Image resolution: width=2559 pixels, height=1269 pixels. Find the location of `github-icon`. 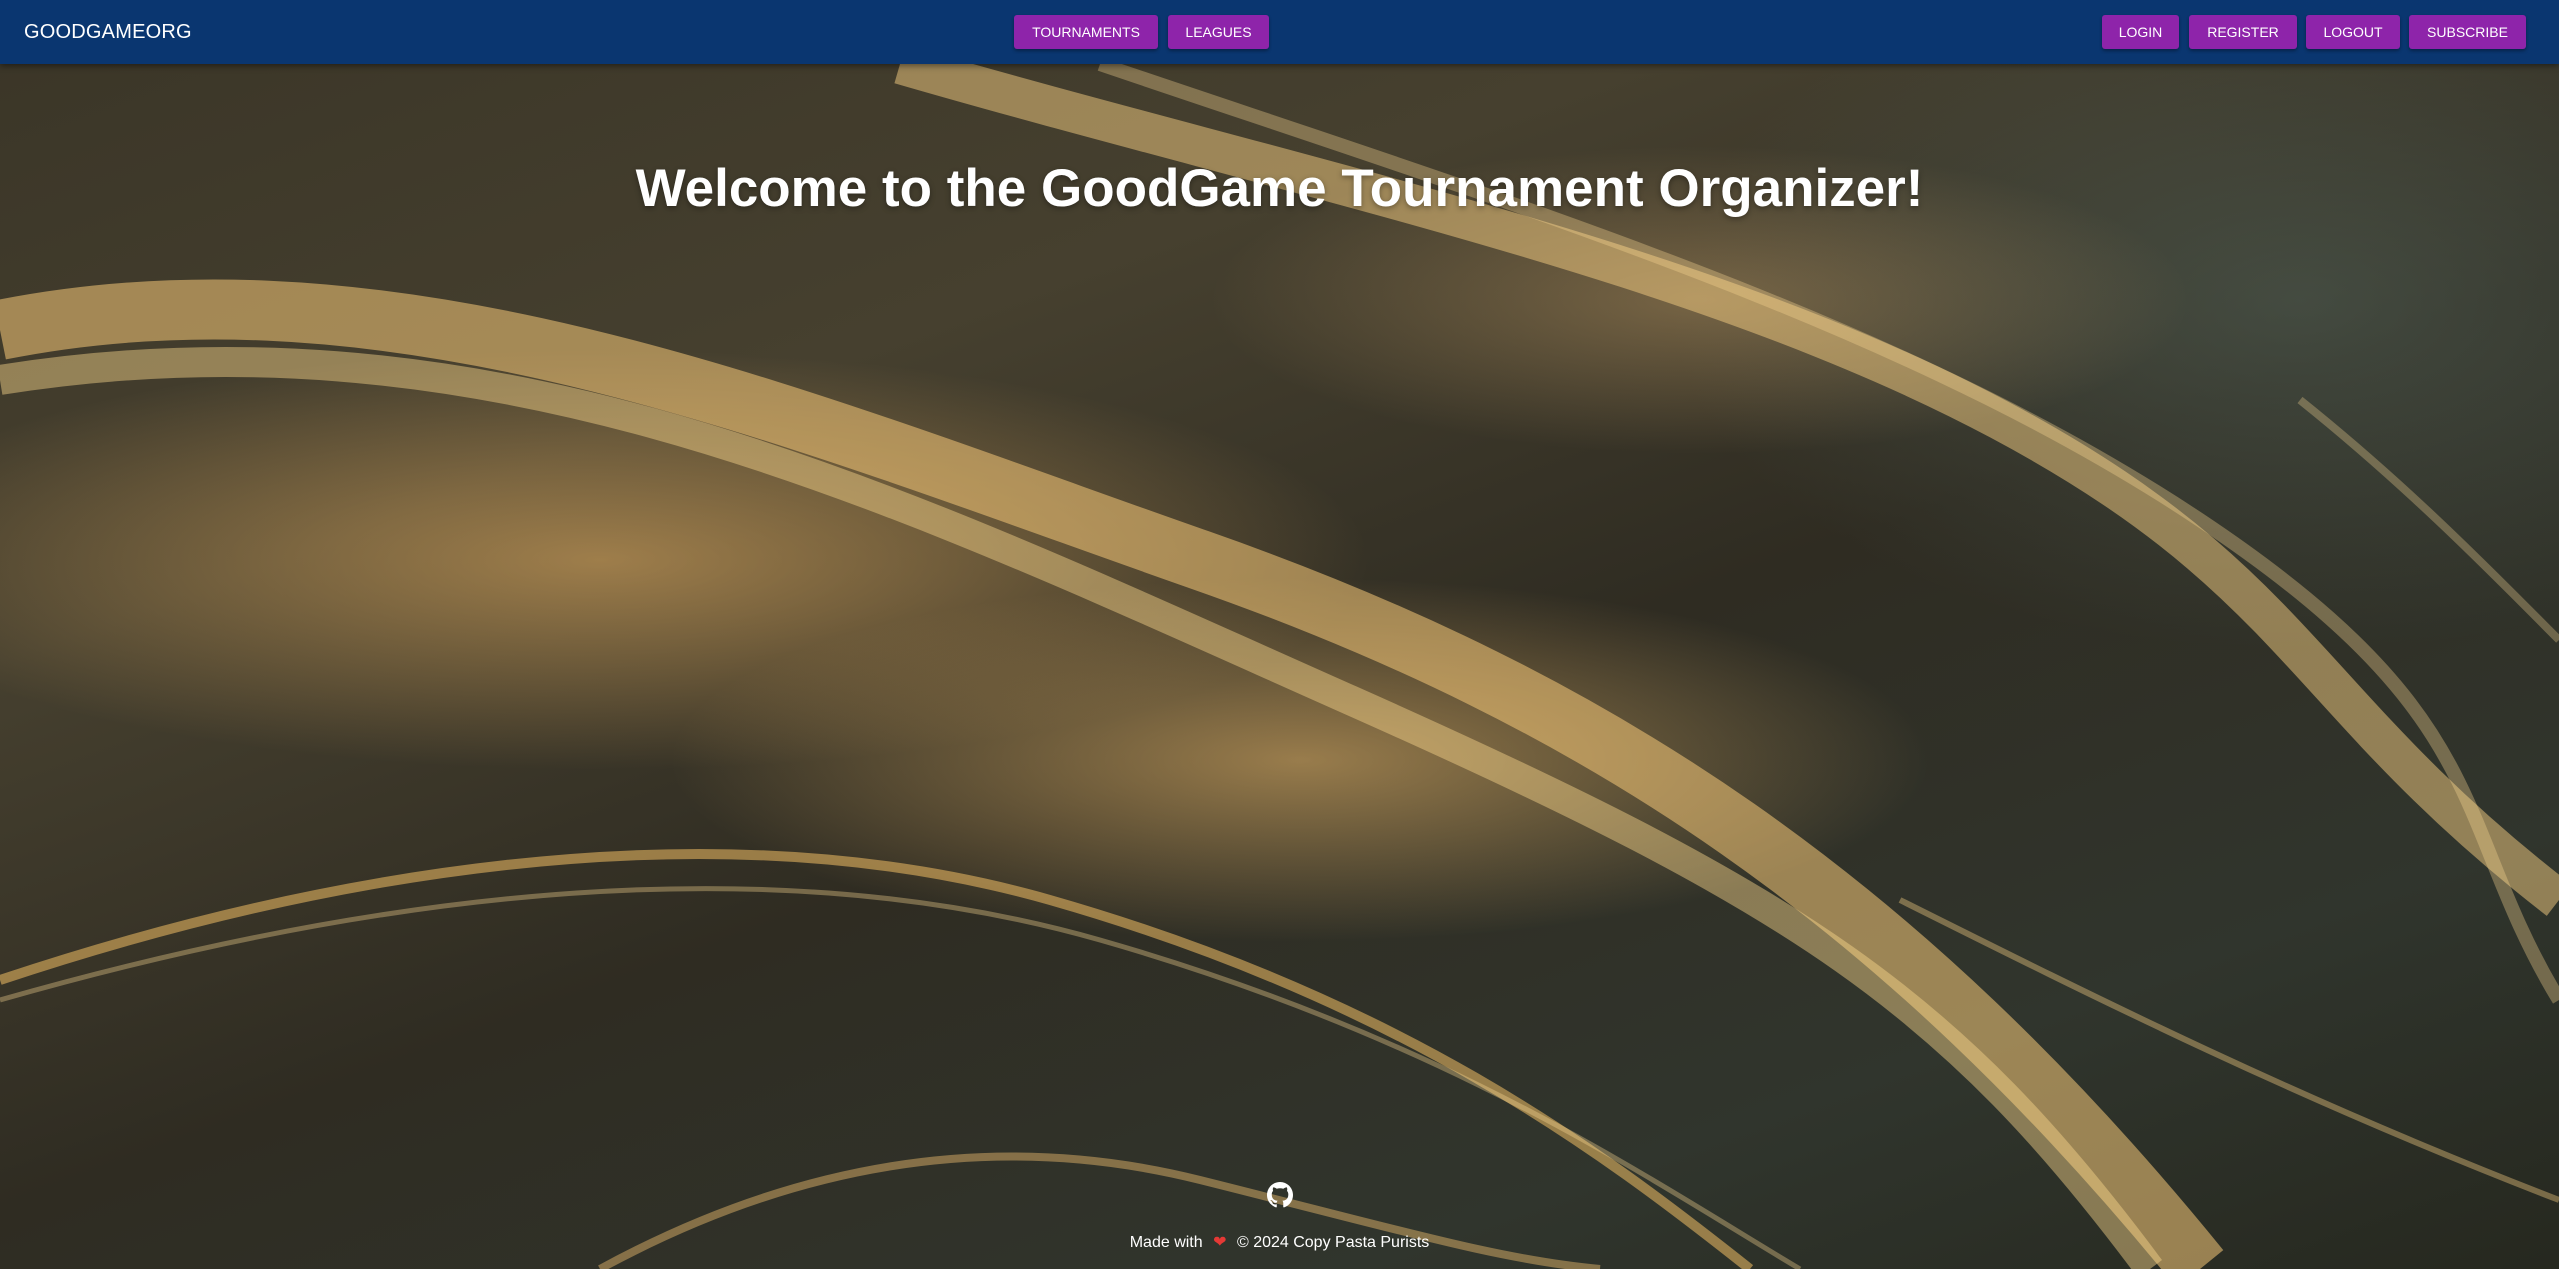

github-icon is located at coordinates (1280, 1195).